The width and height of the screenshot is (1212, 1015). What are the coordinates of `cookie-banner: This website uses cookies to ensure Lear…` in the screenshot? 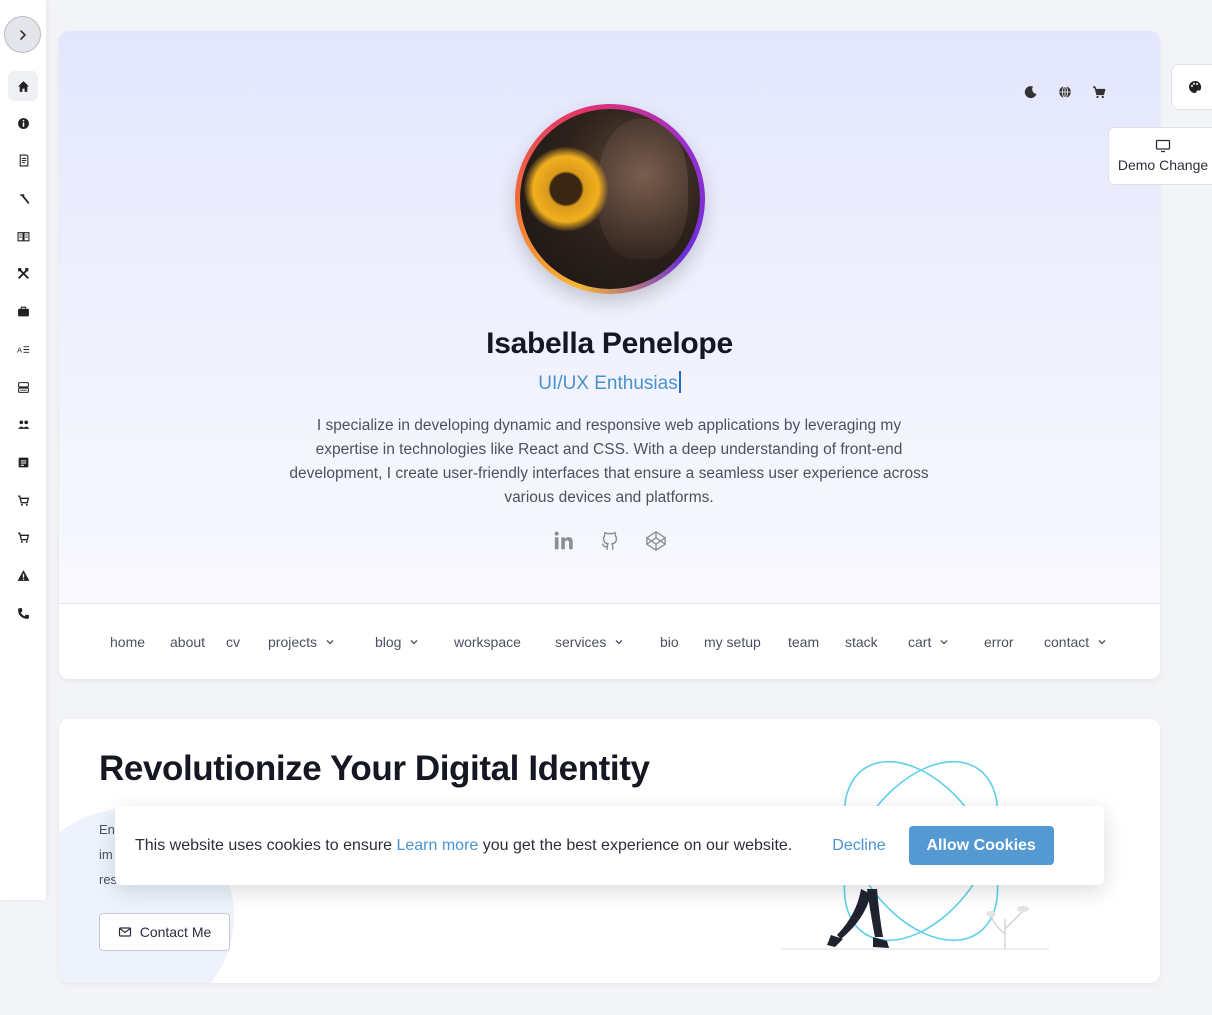 It's located at (609, 845).